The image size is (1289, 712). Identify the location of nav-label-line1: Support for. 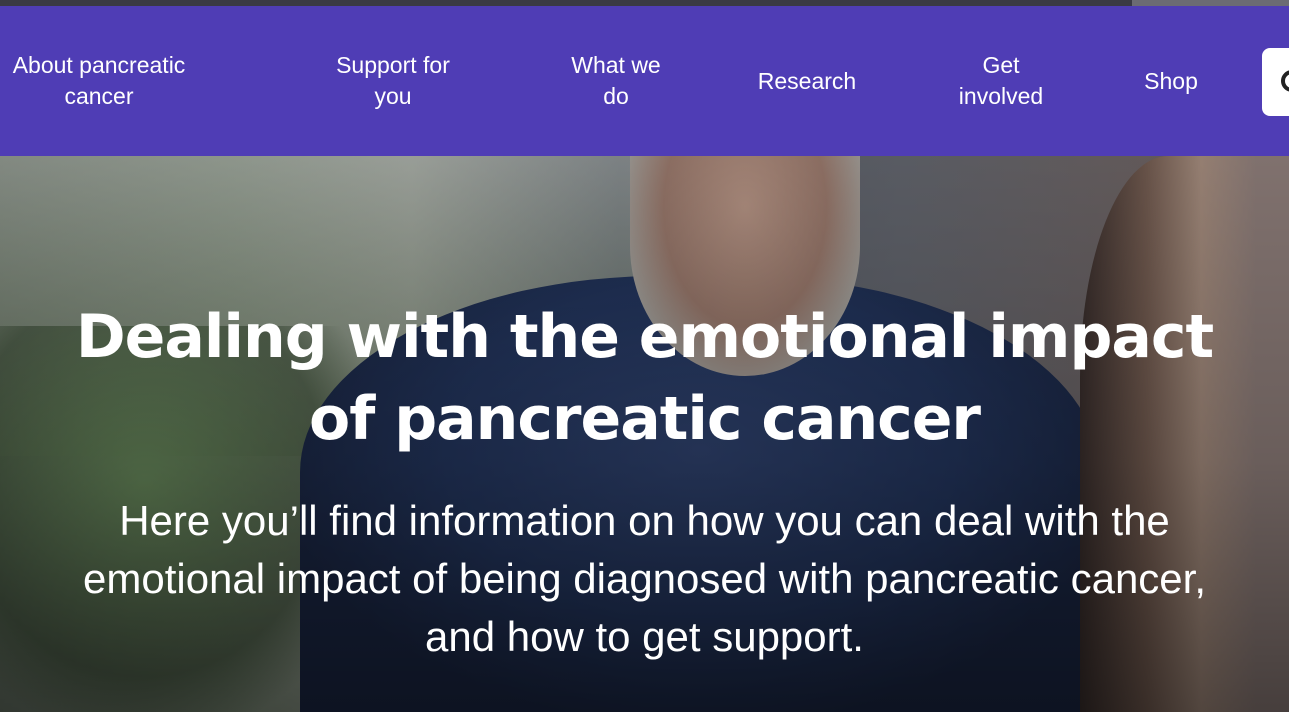
(393, 65).